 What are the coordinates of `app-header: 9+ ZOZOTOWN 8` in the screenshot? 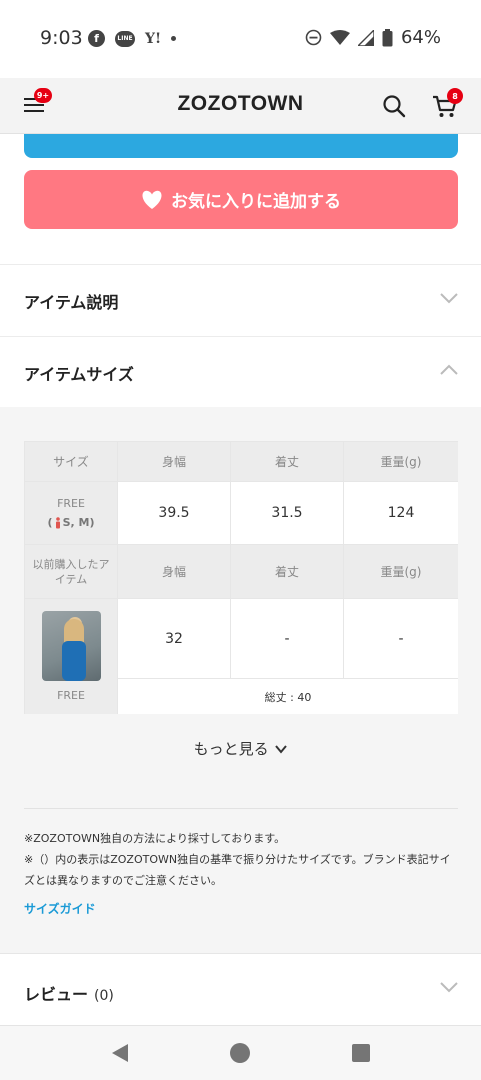 It's located at (240, 106).